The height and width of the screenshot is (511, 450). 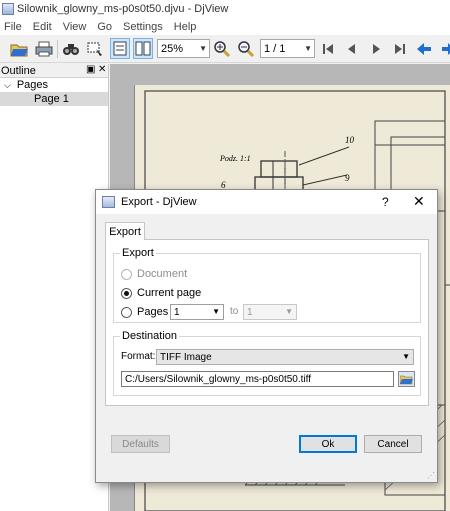 I want to click on help-icon: ?, so click(x=385, y=202).